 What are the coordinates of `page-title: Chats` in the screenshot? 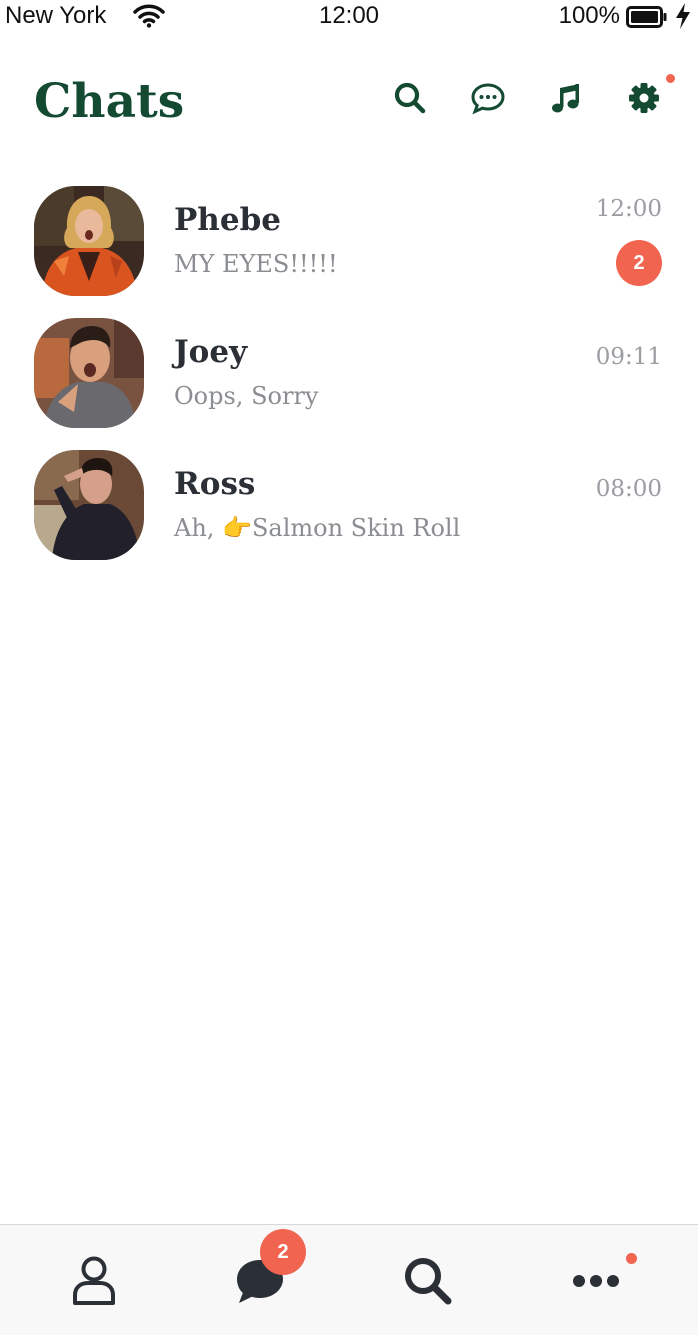 It's located at (109, 101).